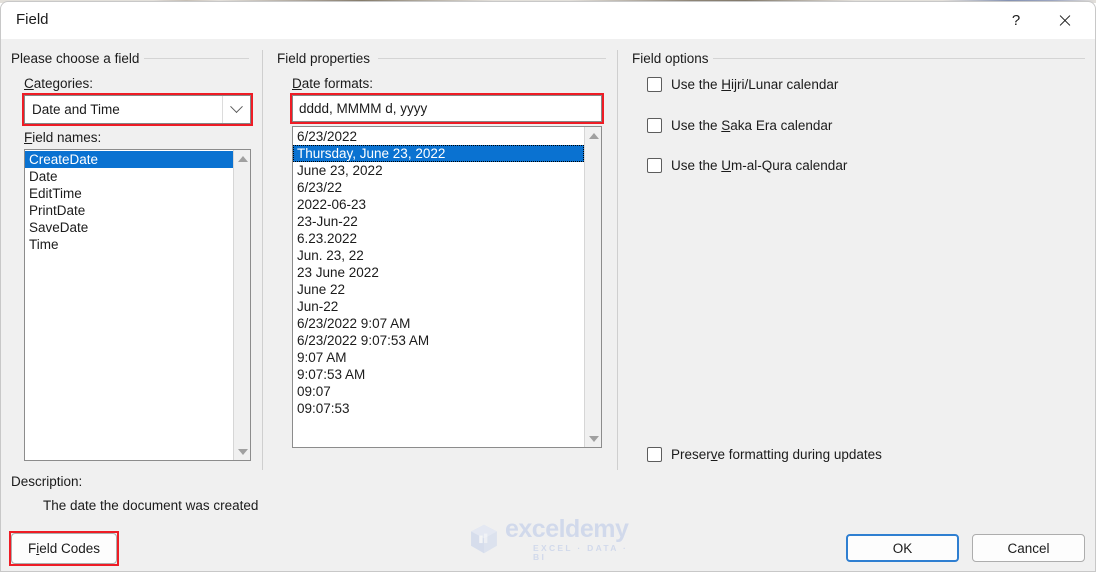  I want to click on close-button, so click(1064, 20).